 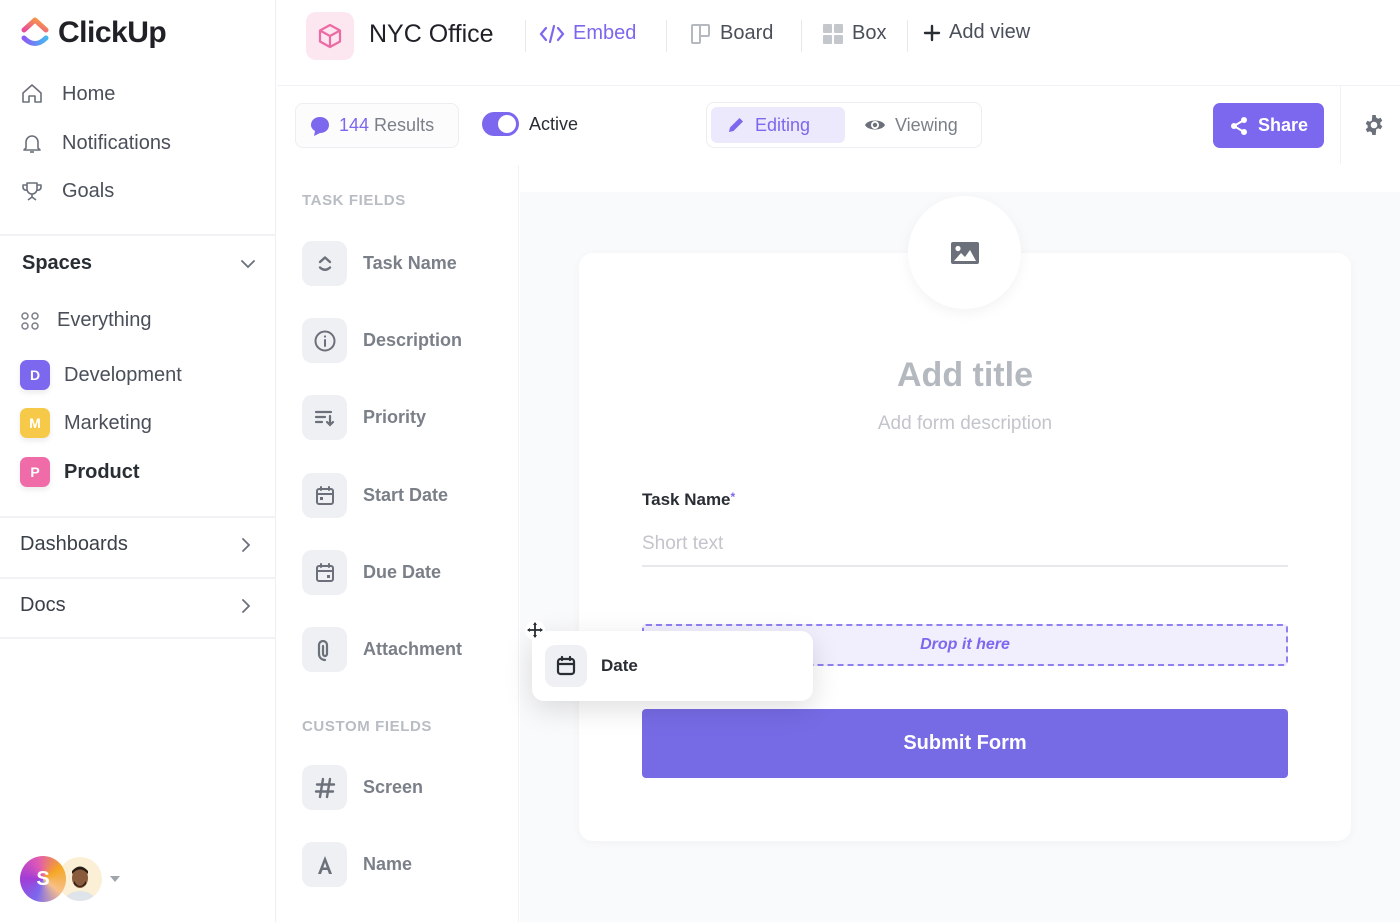 What do you see at coordinates (431, 34) in the screenshot?
I see `project-title: NYC Office` at bounding box center [431, 34].